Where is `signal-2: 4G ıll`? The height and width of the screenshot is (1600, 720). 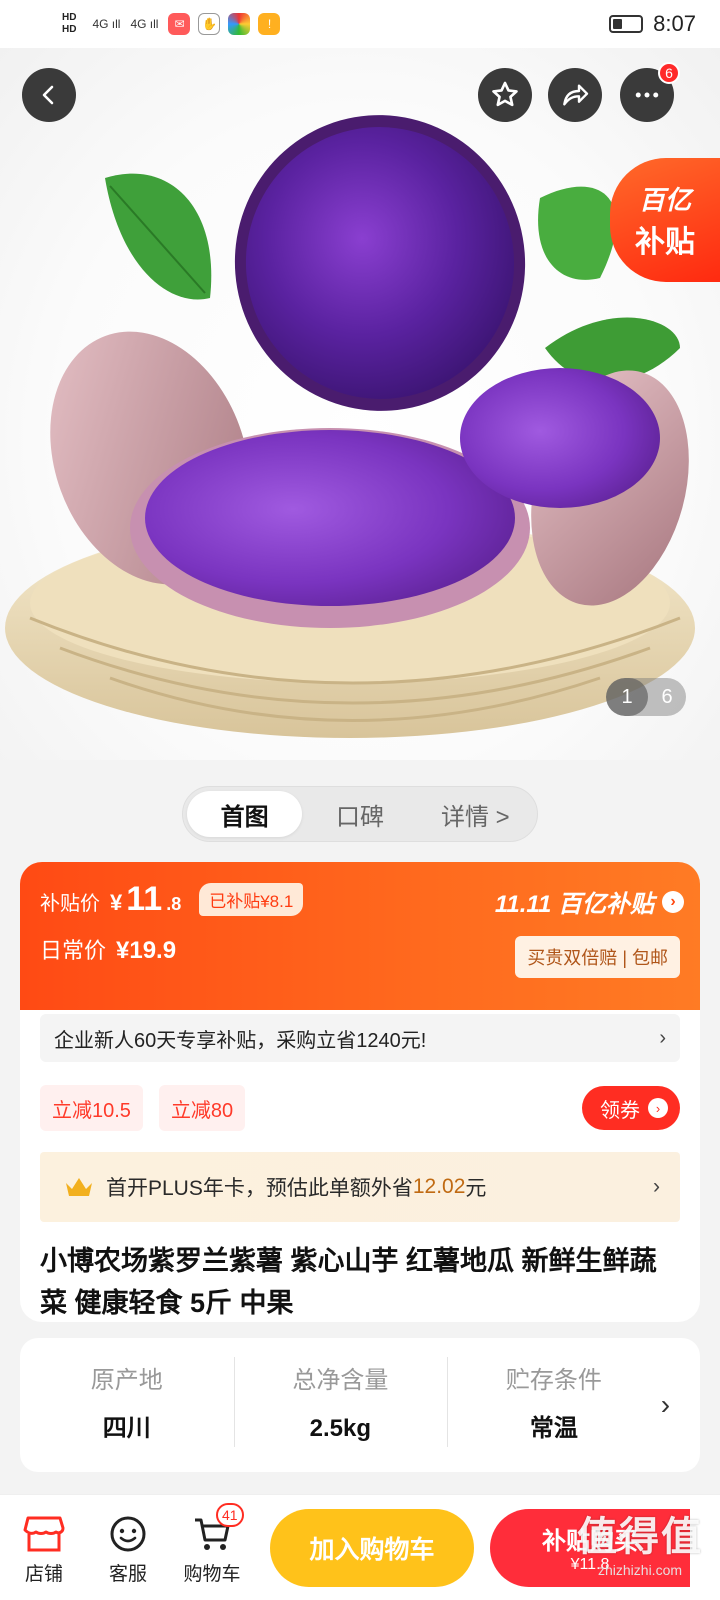
signal-2: 4G ıll is located at coordinates (144, 24).